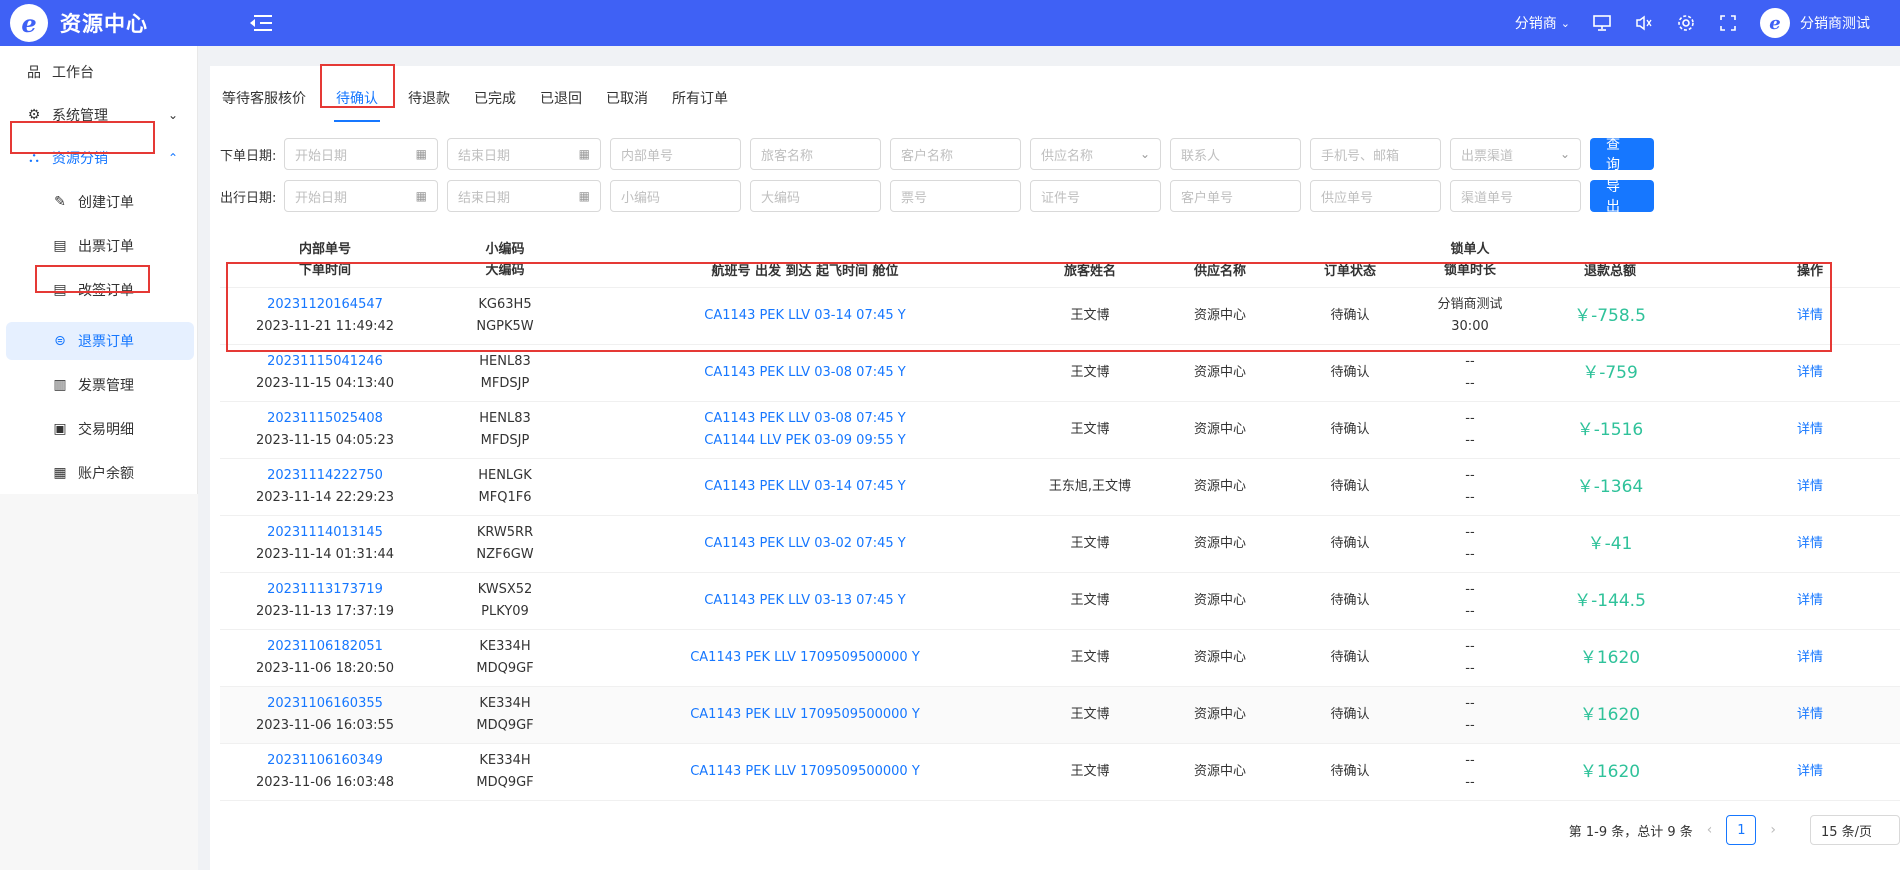 This screenshot has height=870, width=1900. Describe the element at coordinates (325, 476) in the screenshot. I see `order-no-link: 20231114222750` at that location.